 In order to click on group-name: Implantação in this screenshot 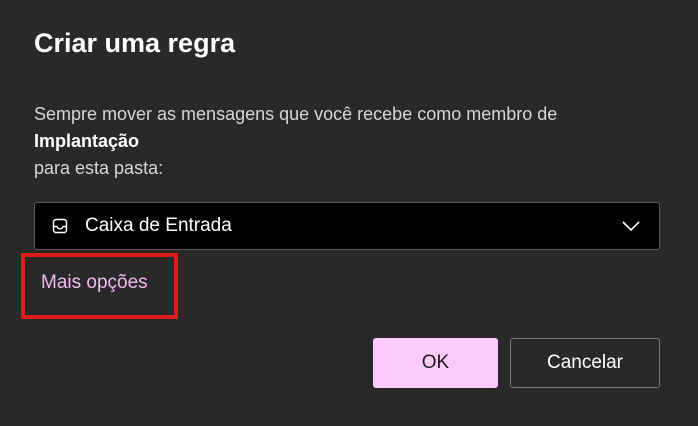, I will do `click(87, 141)`.